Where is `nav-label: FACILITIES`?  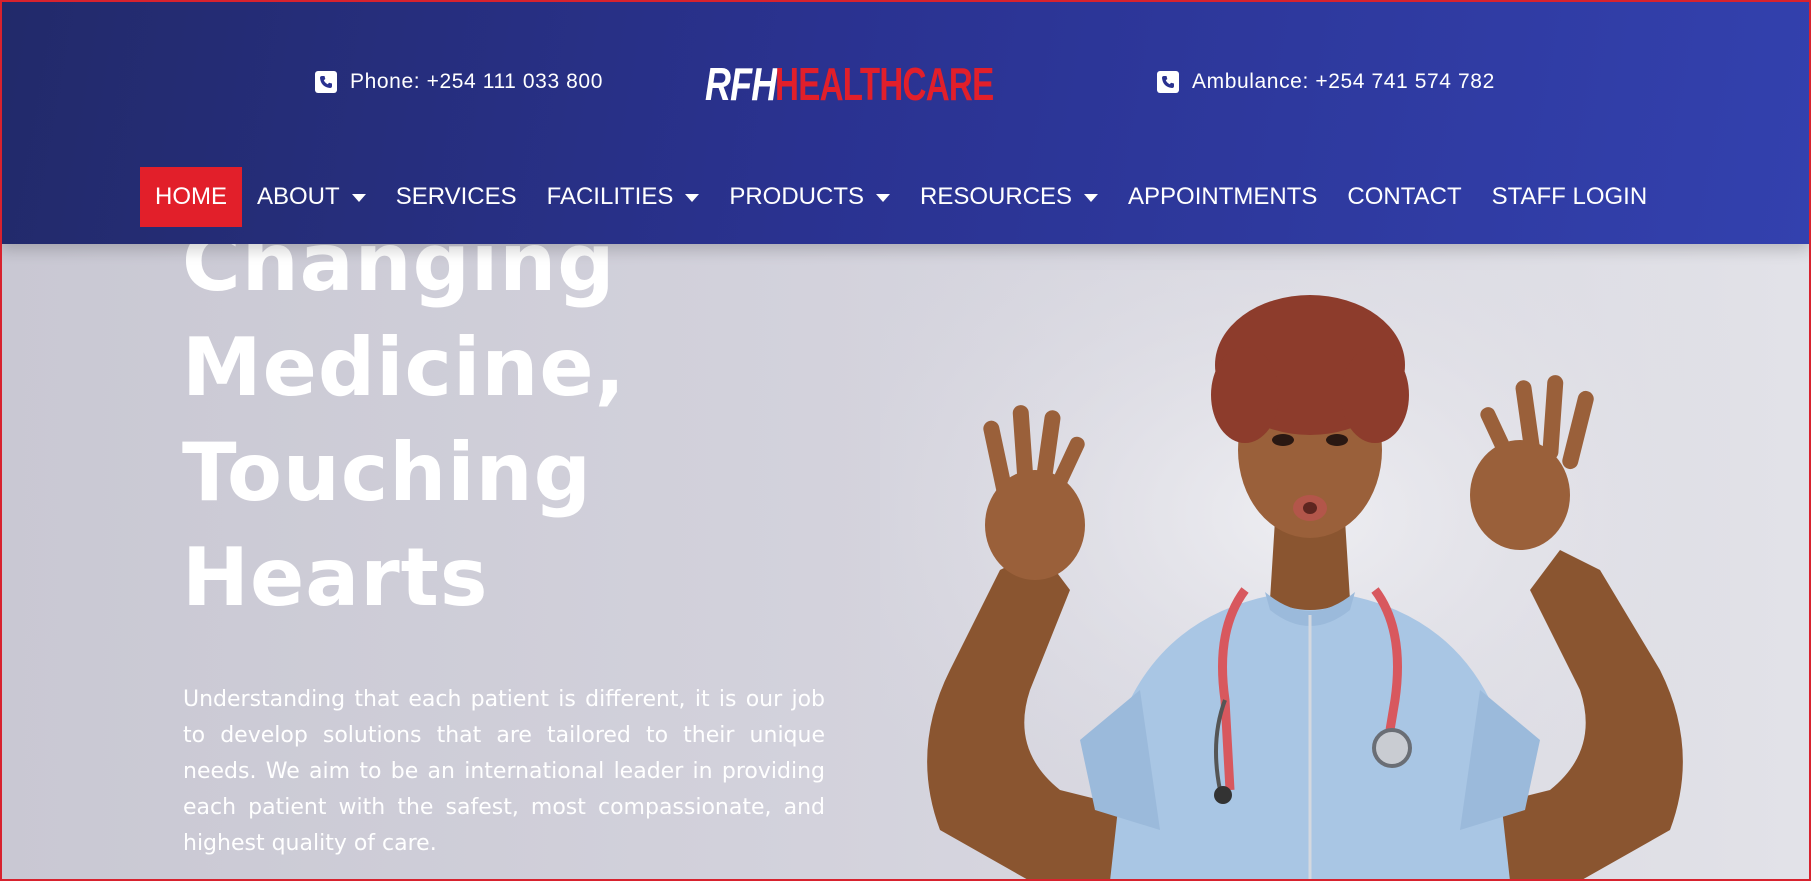 nav-label: FACILITIES is located at coordinates (610, 196).